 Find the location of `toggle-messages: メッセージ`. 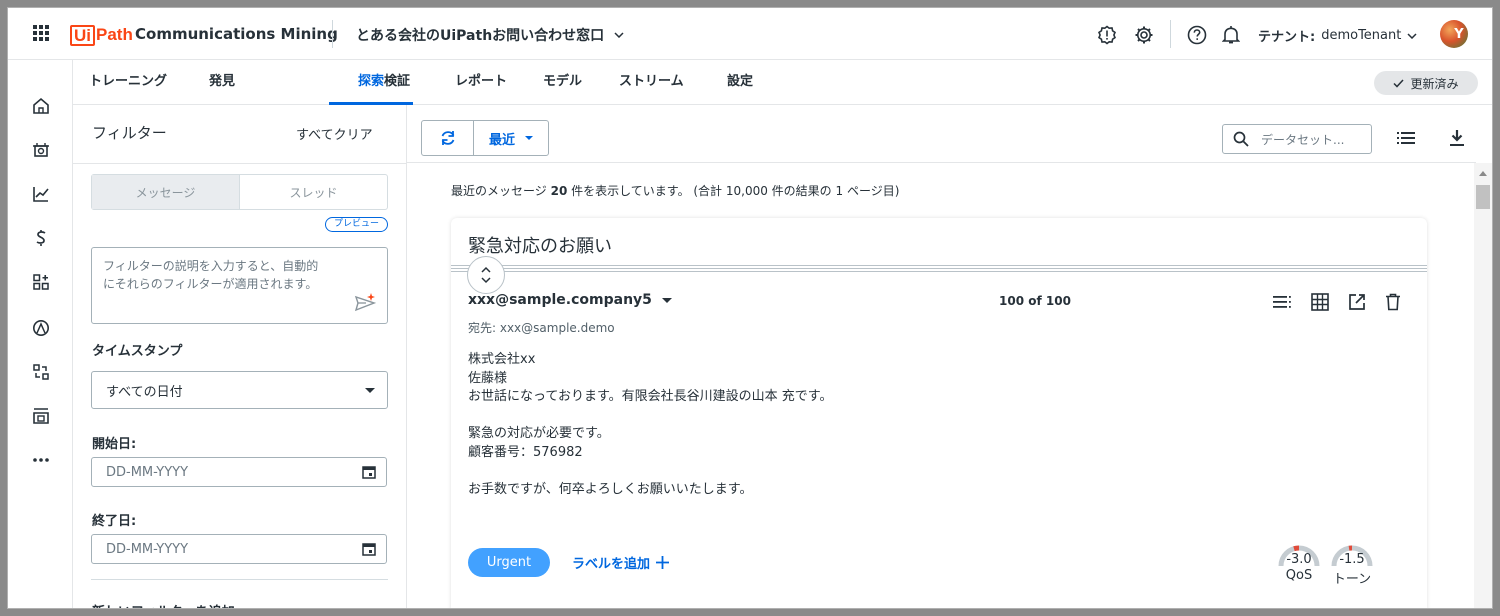

toggle-messages: メッセージ is located at coordinates (166, 192).